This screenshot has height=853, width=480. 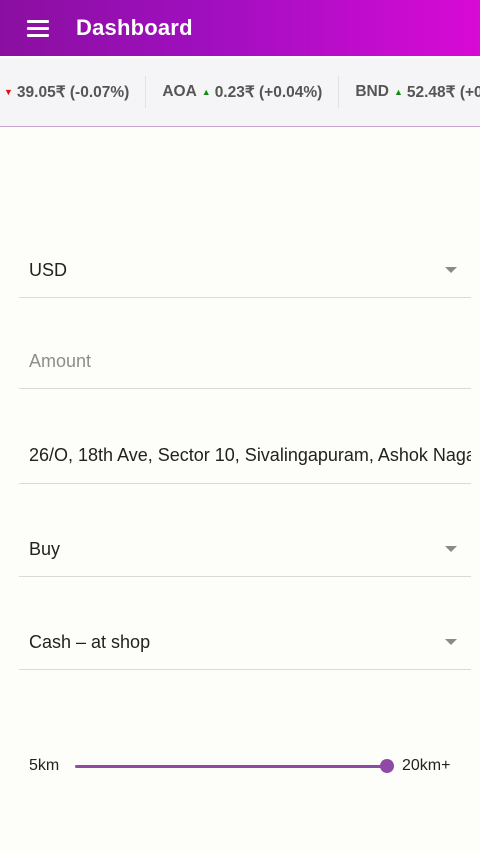 What do you see at coordinates (90, 641) in the screenshot?
I see `payment-method-value: Cash – at shop` at bounding box center [90, 641].